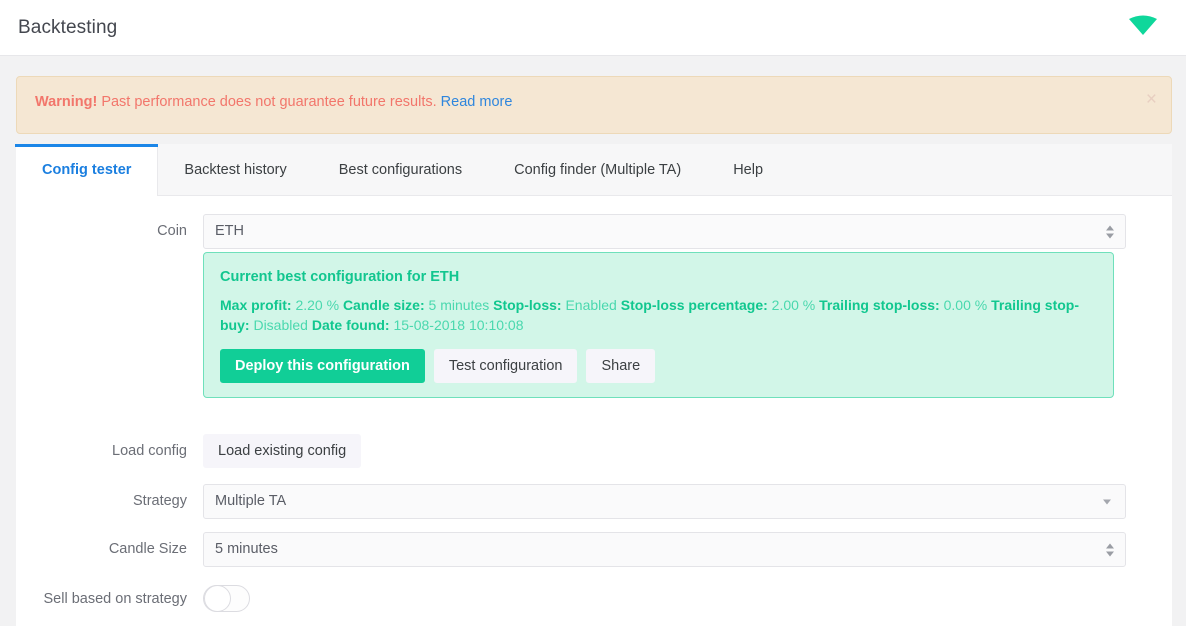 The image size is (1186, 626). Describe the element at coordinates (280, 325) in the screenshot. I see `trailing-stop-buy-value: Disabled` at that location.